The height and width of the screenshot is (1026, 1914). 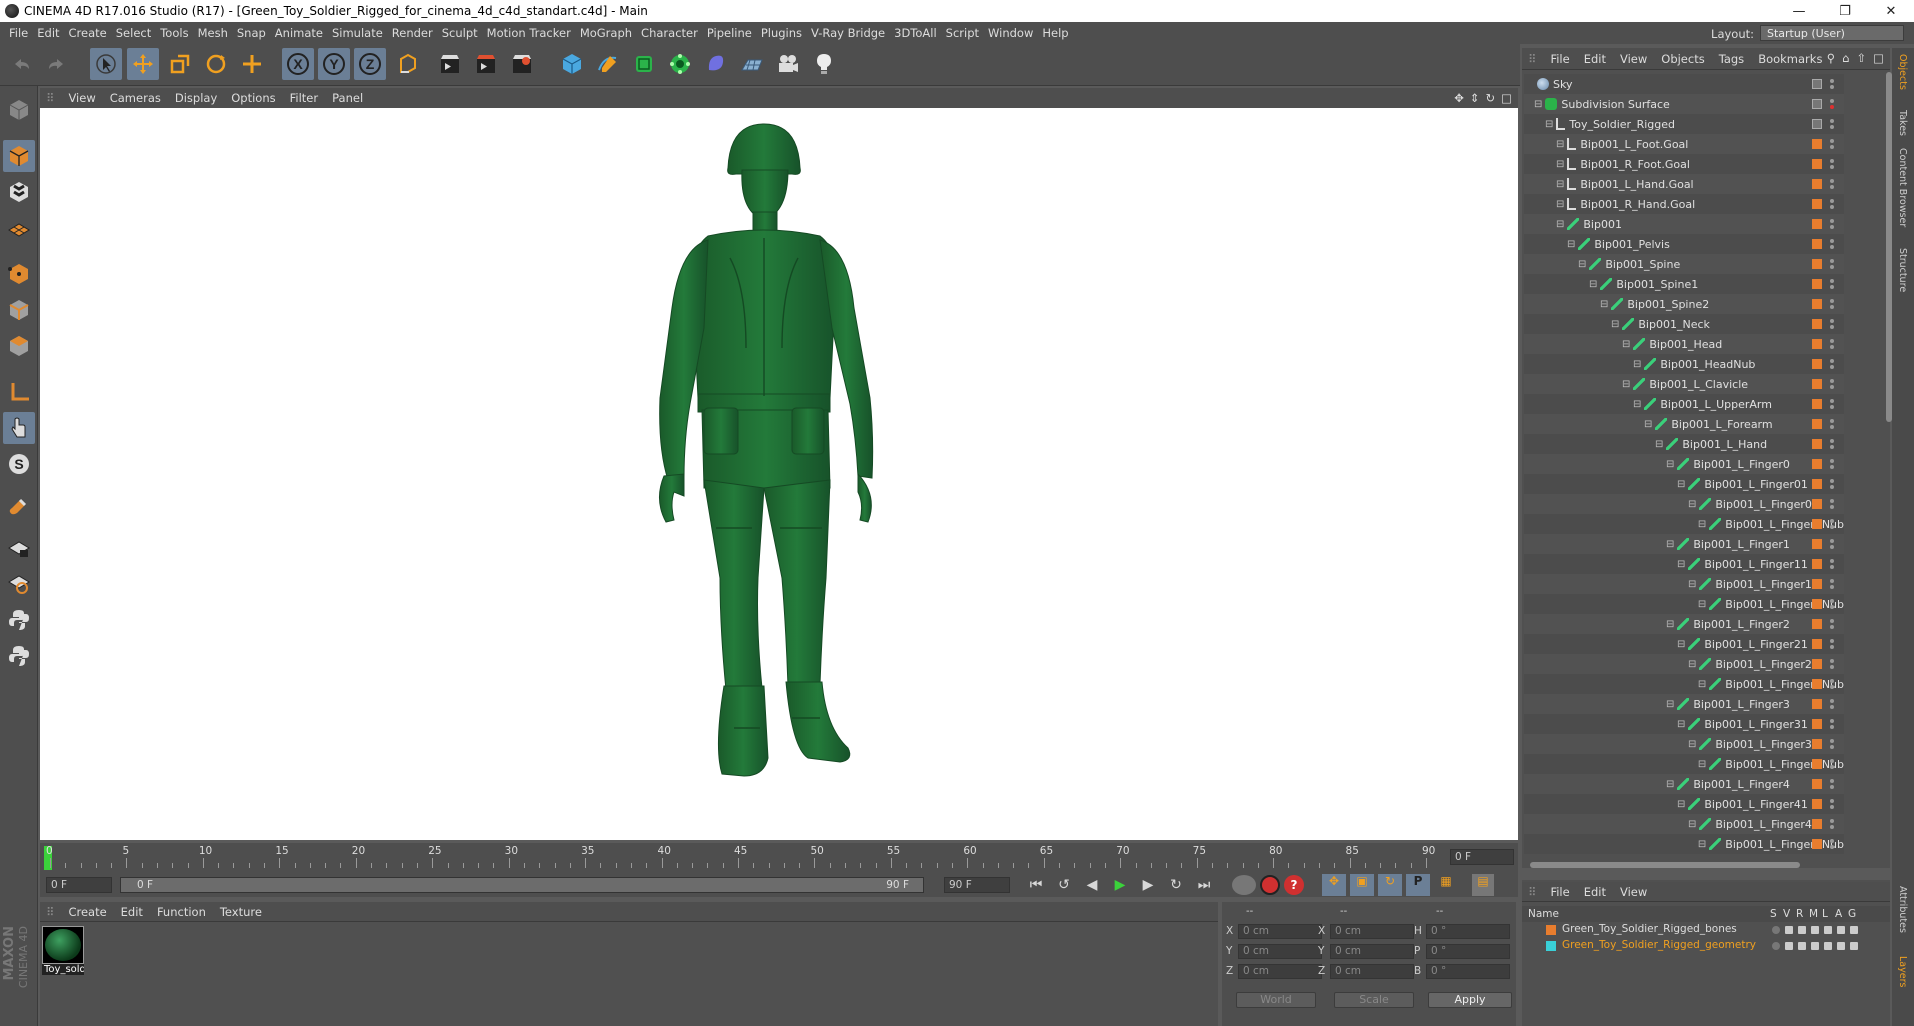 I want to click on floor-icon, so click(x=752, y=64).